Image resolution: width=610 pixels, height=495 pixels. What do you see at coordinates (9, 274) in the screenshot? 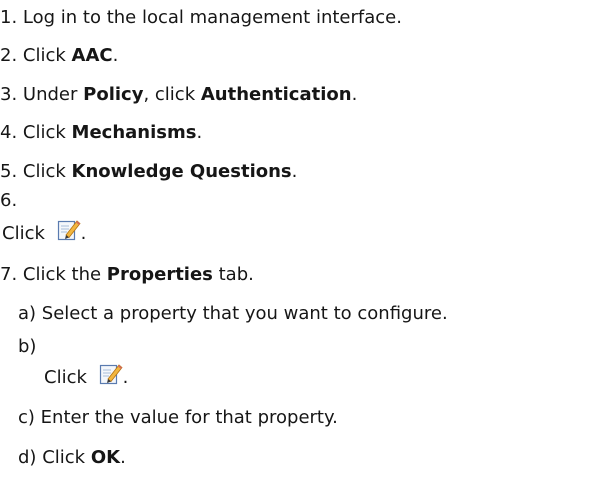
I see `step-number: 7.` at bounding box center [9, 274].